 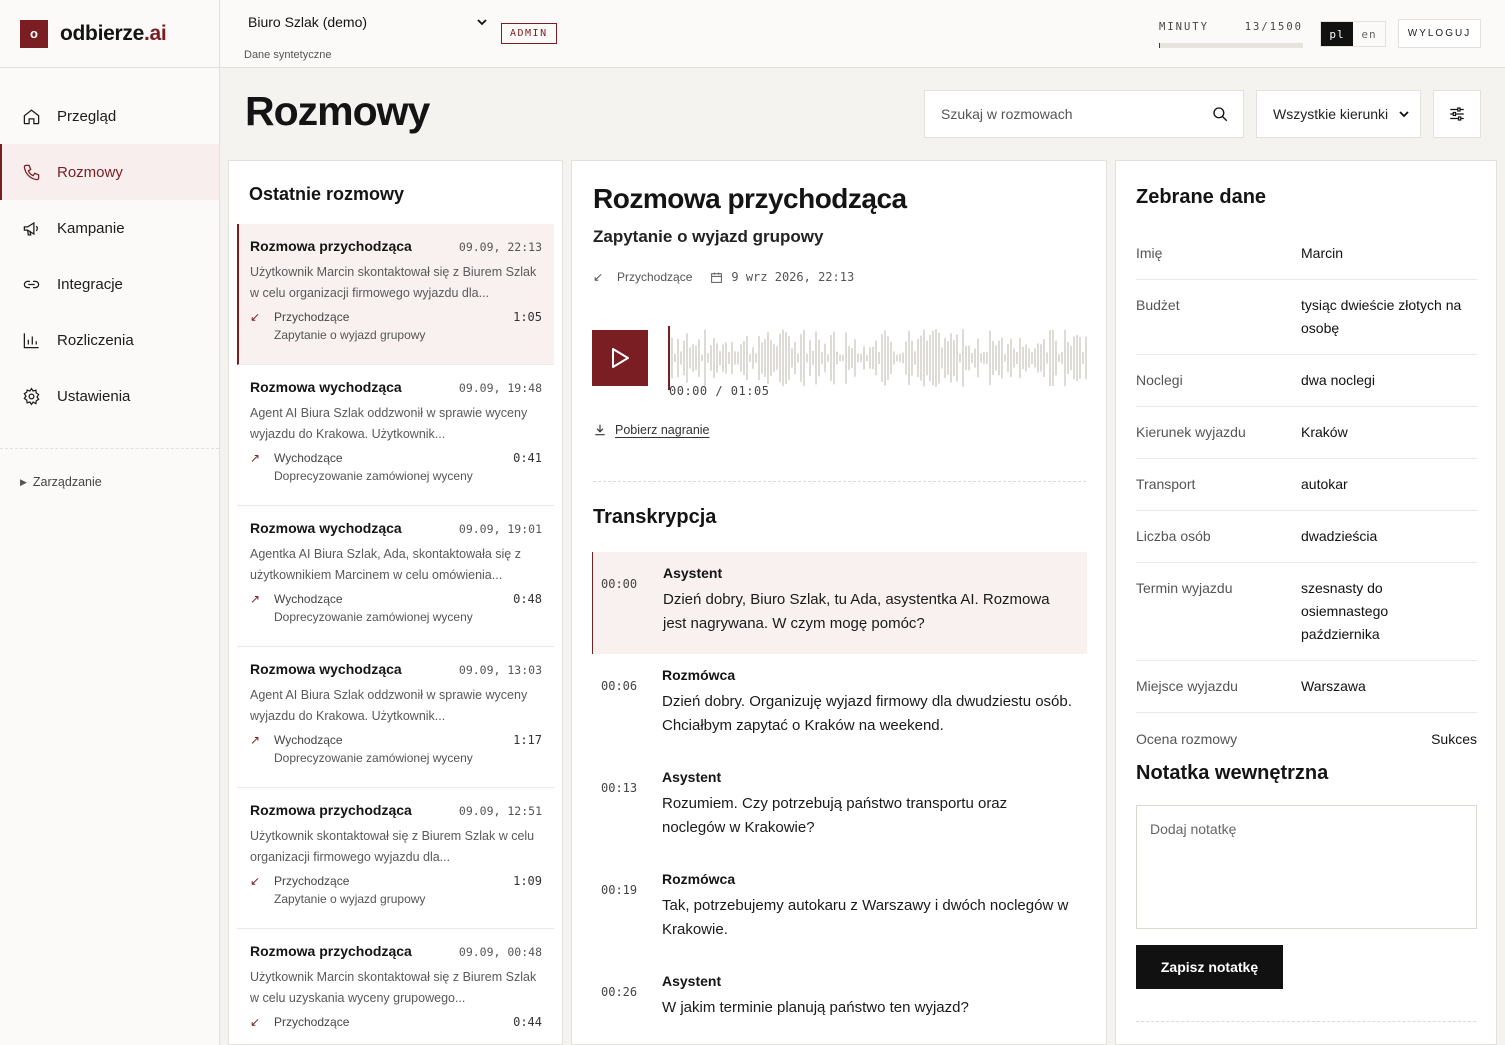 I want to click on sidebar-item-overview: Przegląd, so click(x=109, y=116).